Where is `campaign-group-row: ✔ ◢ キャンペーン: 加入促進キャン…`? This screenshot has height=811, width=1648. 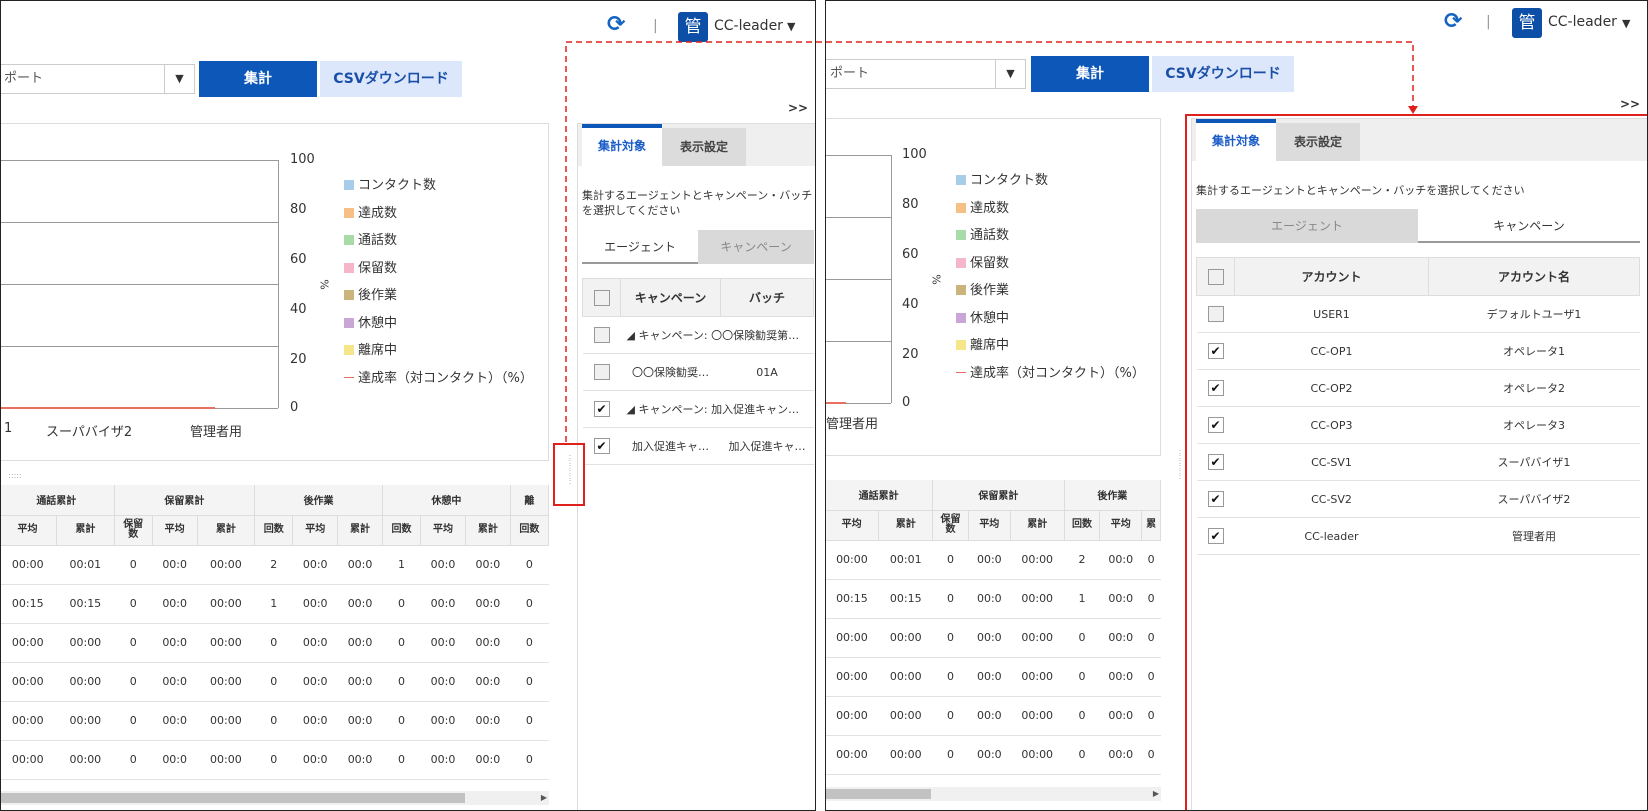 campaign-group-row: ✔ ◢ キャンペーン: 加入促進キャン… is located at coordinates (698, 409).